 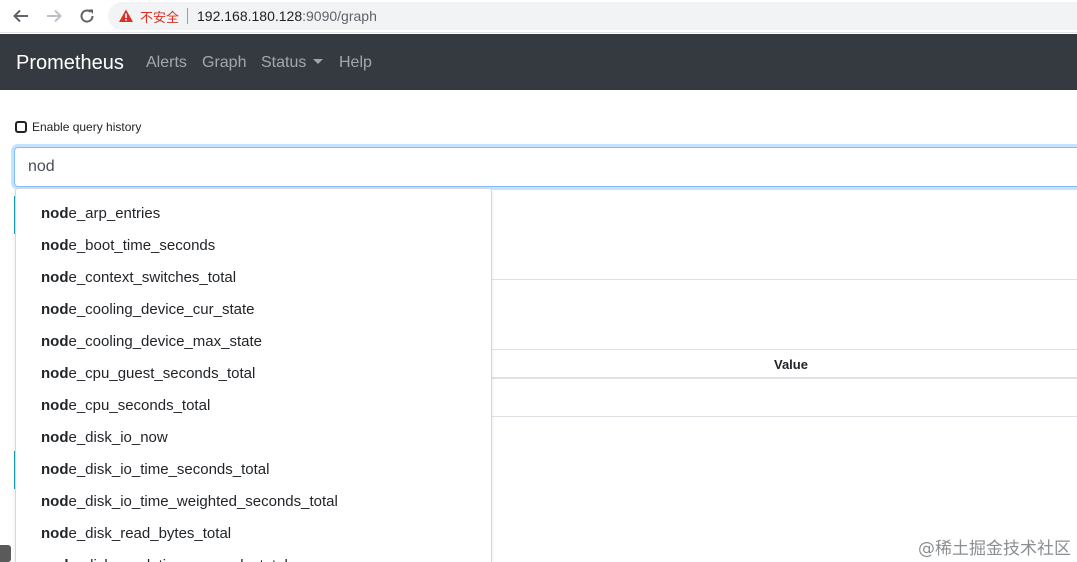 What do you see at coordinates (21, 127) in the screenshot?
I see `query-history-checkbox` at bounding box center [21, 127].